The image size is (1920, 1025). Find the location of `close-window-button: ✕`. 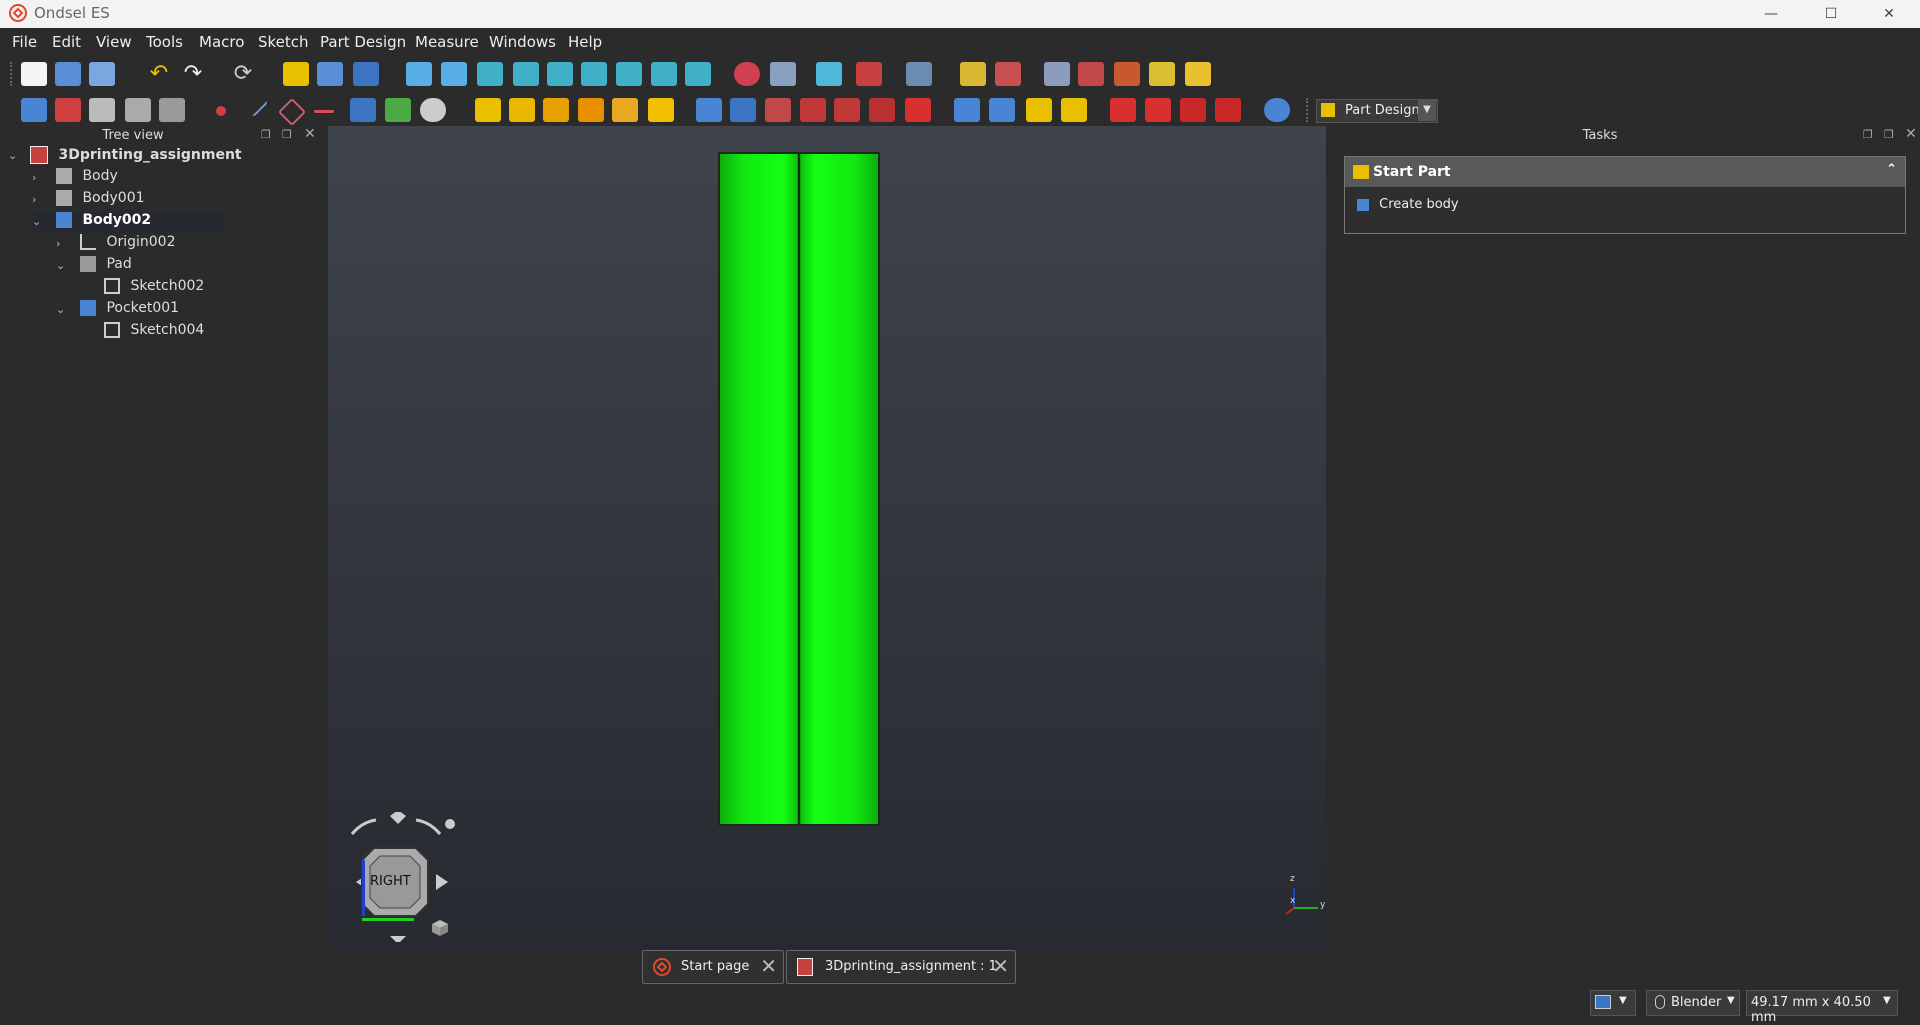

close-window-button: ✕ is located at coordinates (1889, 14).